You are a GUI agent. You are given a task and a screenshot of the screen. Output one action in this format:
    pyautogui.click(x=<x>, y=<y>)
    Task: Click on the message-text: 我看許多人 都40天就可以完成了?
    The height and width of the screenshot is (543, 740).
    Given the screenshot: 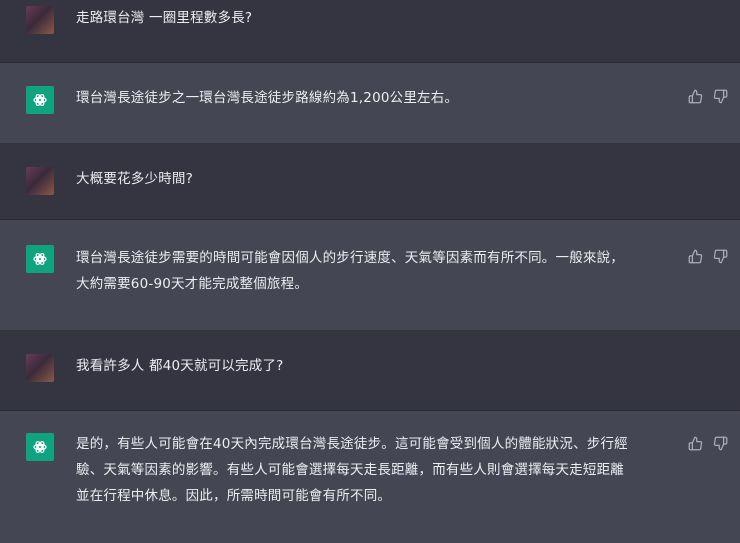 What is the action you would take?
    pyautogui.click(x=180, y=366)
    